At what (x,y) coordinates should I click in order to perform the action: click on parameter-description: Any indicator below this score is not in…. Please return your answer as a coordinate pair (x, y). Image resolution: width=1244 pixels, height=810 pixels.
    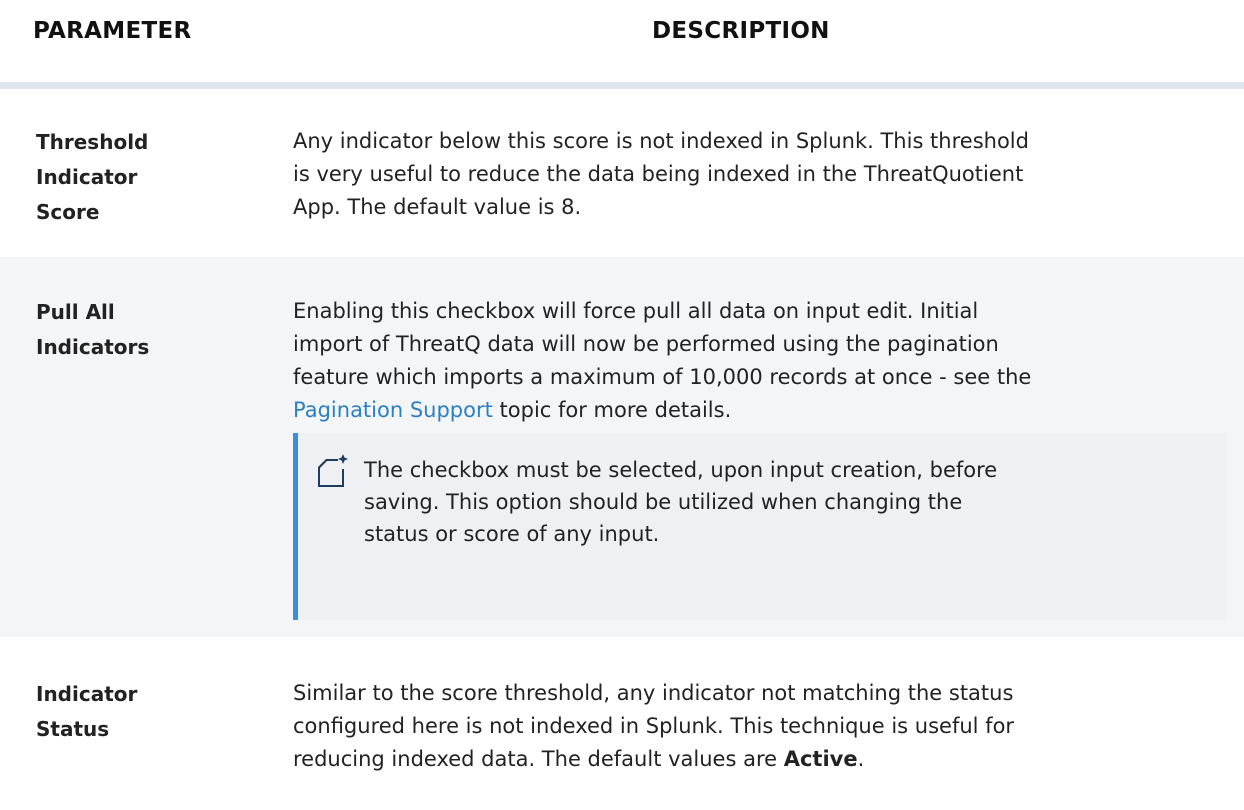
    Looking at the image, I should click on (753, 174).